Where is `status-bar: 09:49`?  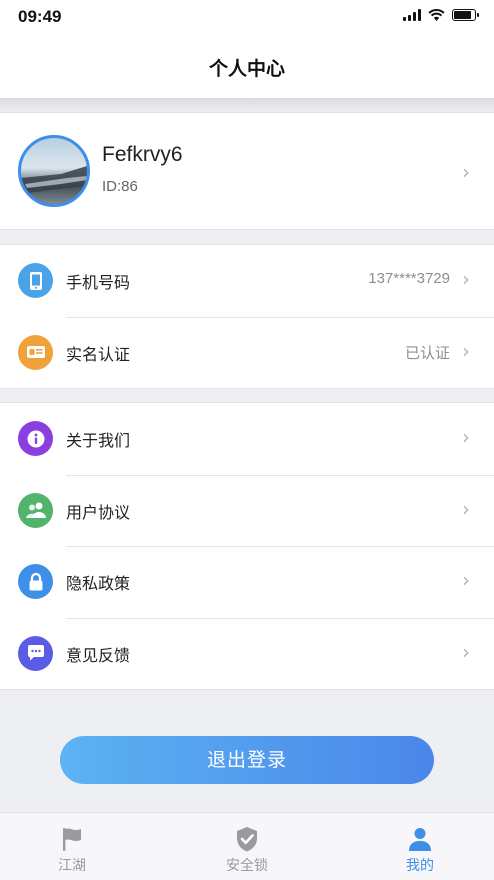
status-bar: 09:49 is located at coordinates (247, 18).